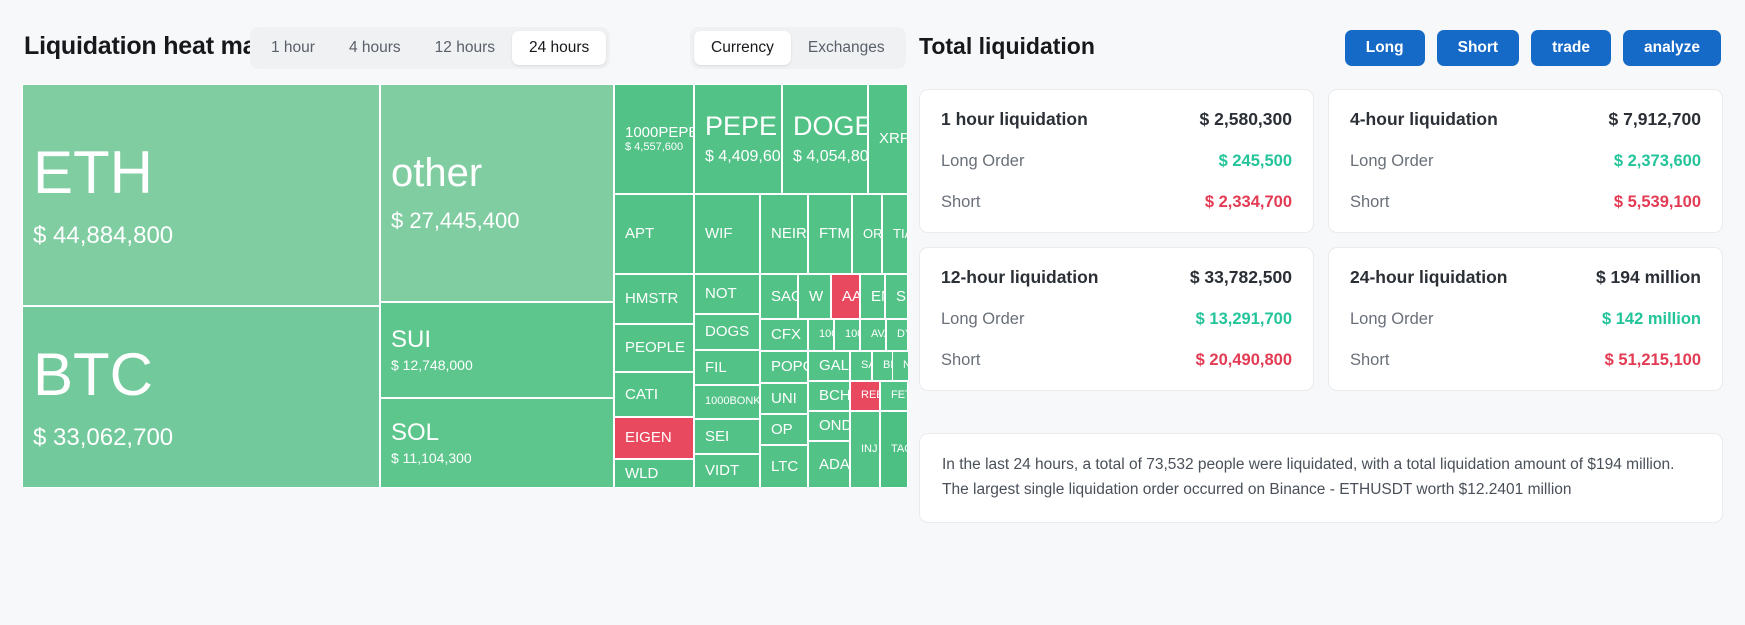 The height and width of the screenshot is (625, 1745). What do you see at coordinates (1525, 277) in the screenshot?
I see `card-header-row: 24-hour liquidation $ 194 million` at bounding box center [1525, 277].